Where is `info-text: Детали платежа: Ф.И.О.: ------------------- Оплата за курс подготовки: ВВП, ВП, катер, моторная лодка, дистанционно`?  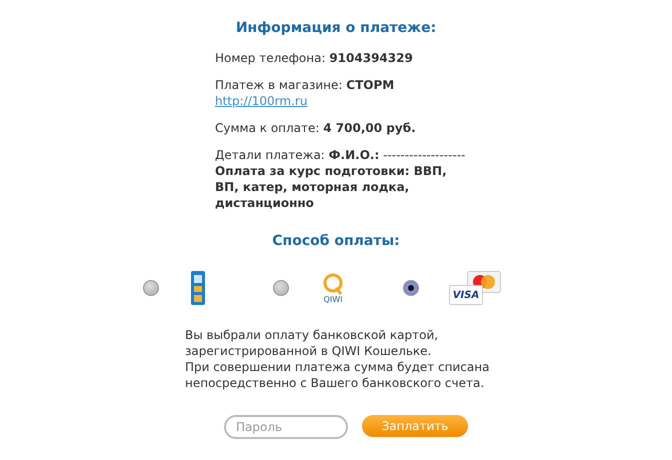
info-text: Детали платежа: Ф.И.О.: ------------------- Оплата за курс подготовки: ВВП, ВП, катер, моторная лодка, дистанционно is located at coordinates (340, 179).